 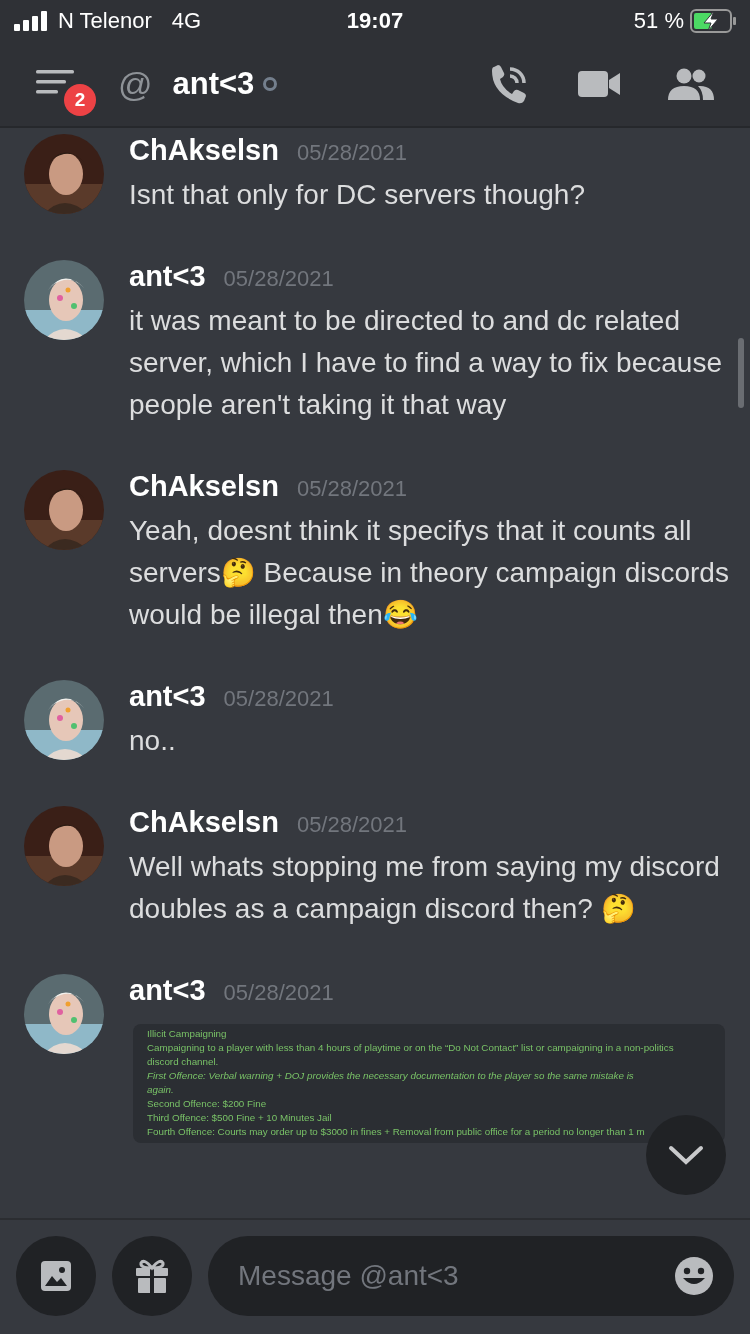 What do you see at coordinates (152, 1276) in the screenshot?
I see `gift-icon` at bounding box center [152, 1276].